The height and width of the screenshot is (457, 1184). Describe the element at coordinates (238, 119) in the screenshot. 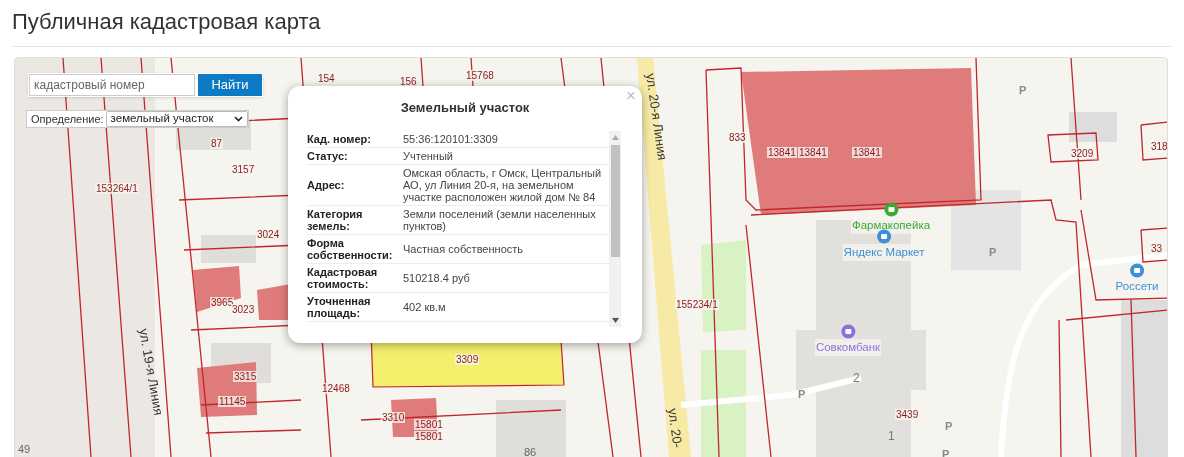

I see `chevron-down-icon` at that location.